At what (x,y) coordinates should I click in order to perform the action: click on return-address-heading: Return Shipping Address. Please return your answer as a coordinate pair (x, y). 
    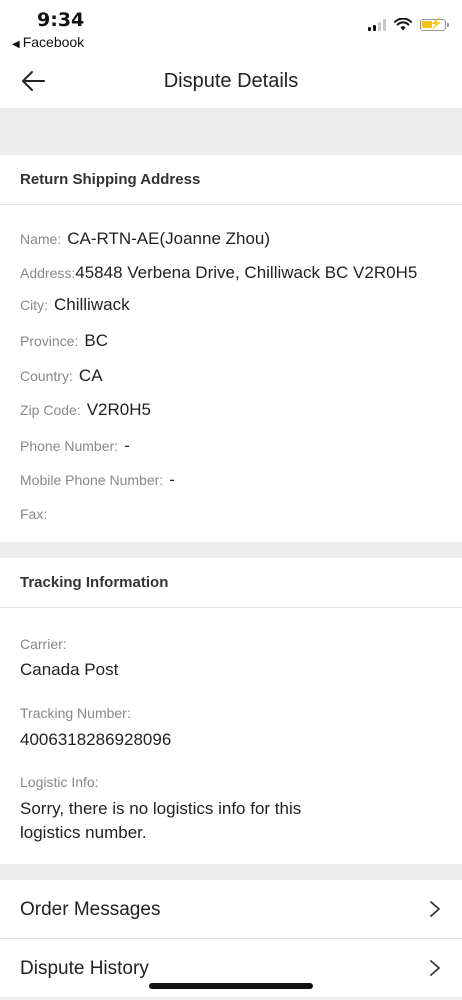
    Looking at the image, I should click on (231, 180).